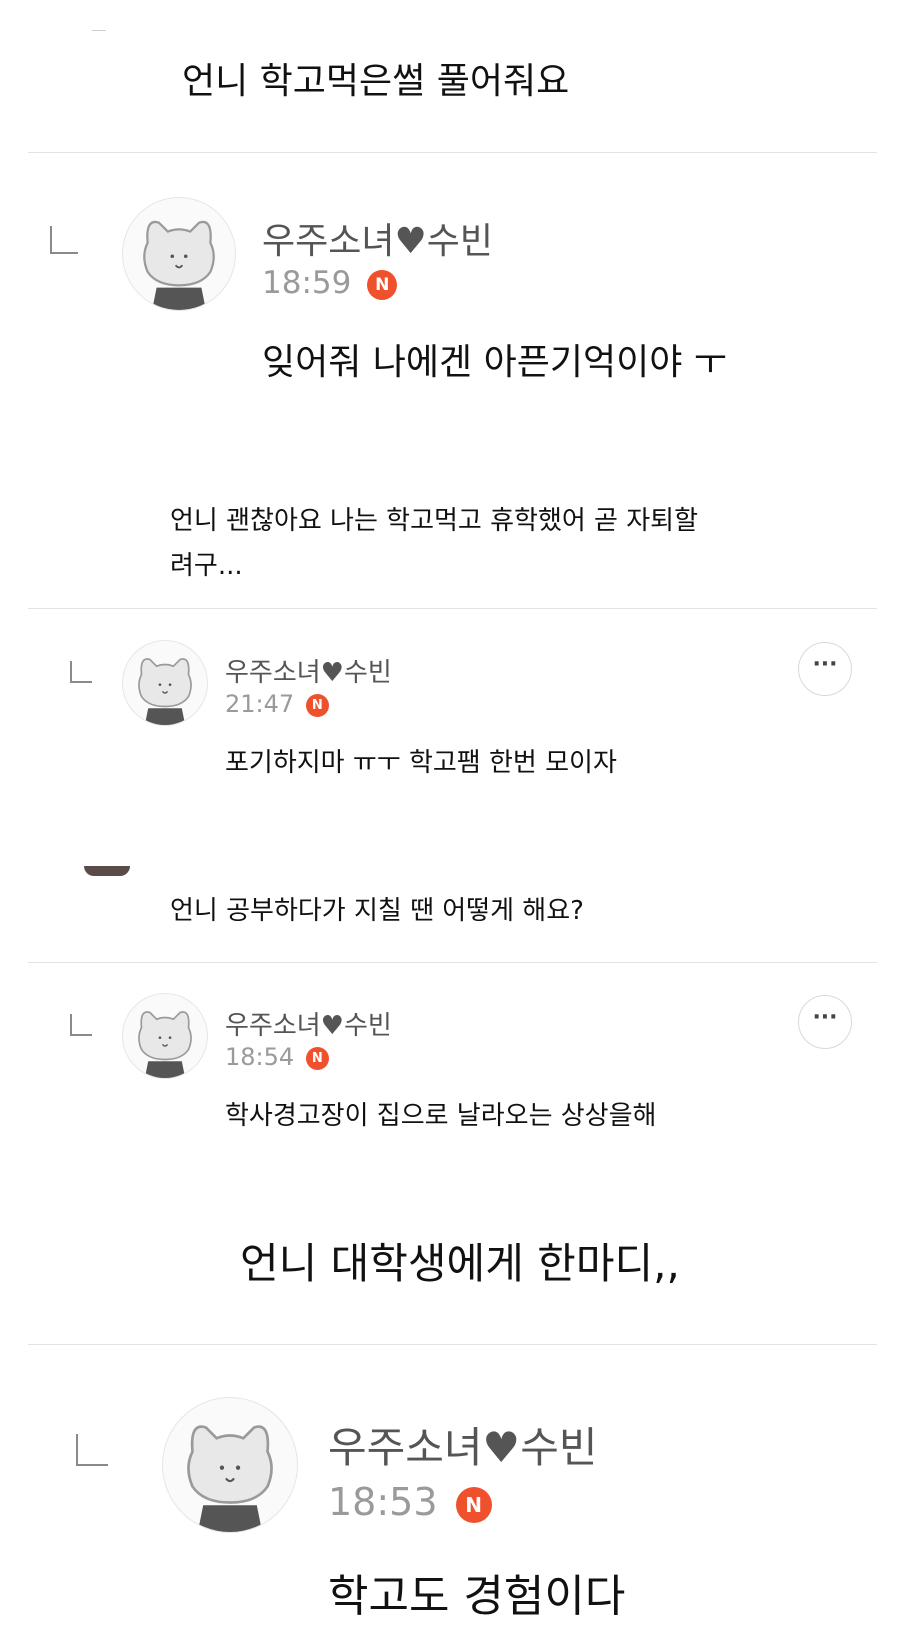  I want to click on reply-timestamp: 18:53 N, so click(410, 1502).